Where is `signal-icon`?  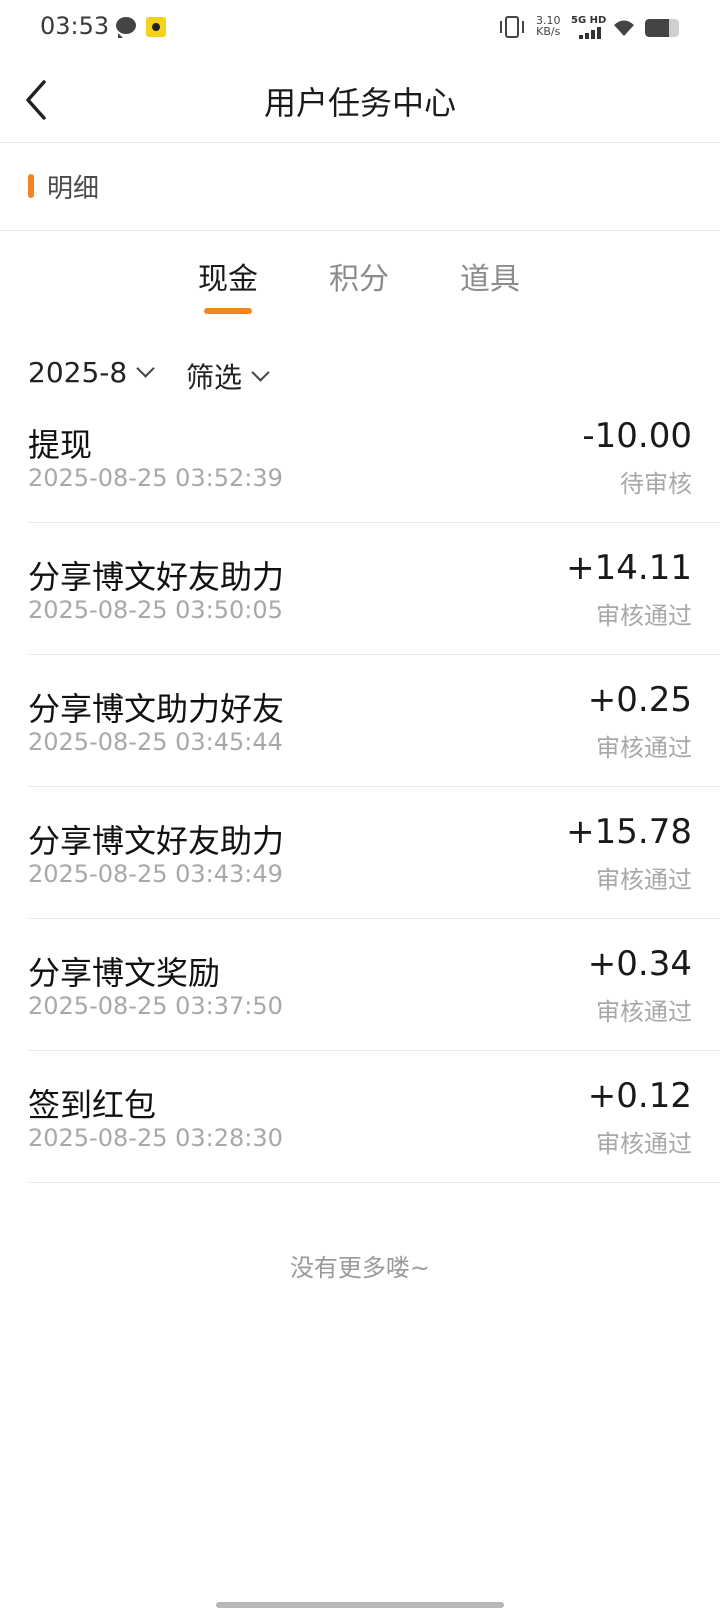
signal-icon is located at coordinates (593, 33).